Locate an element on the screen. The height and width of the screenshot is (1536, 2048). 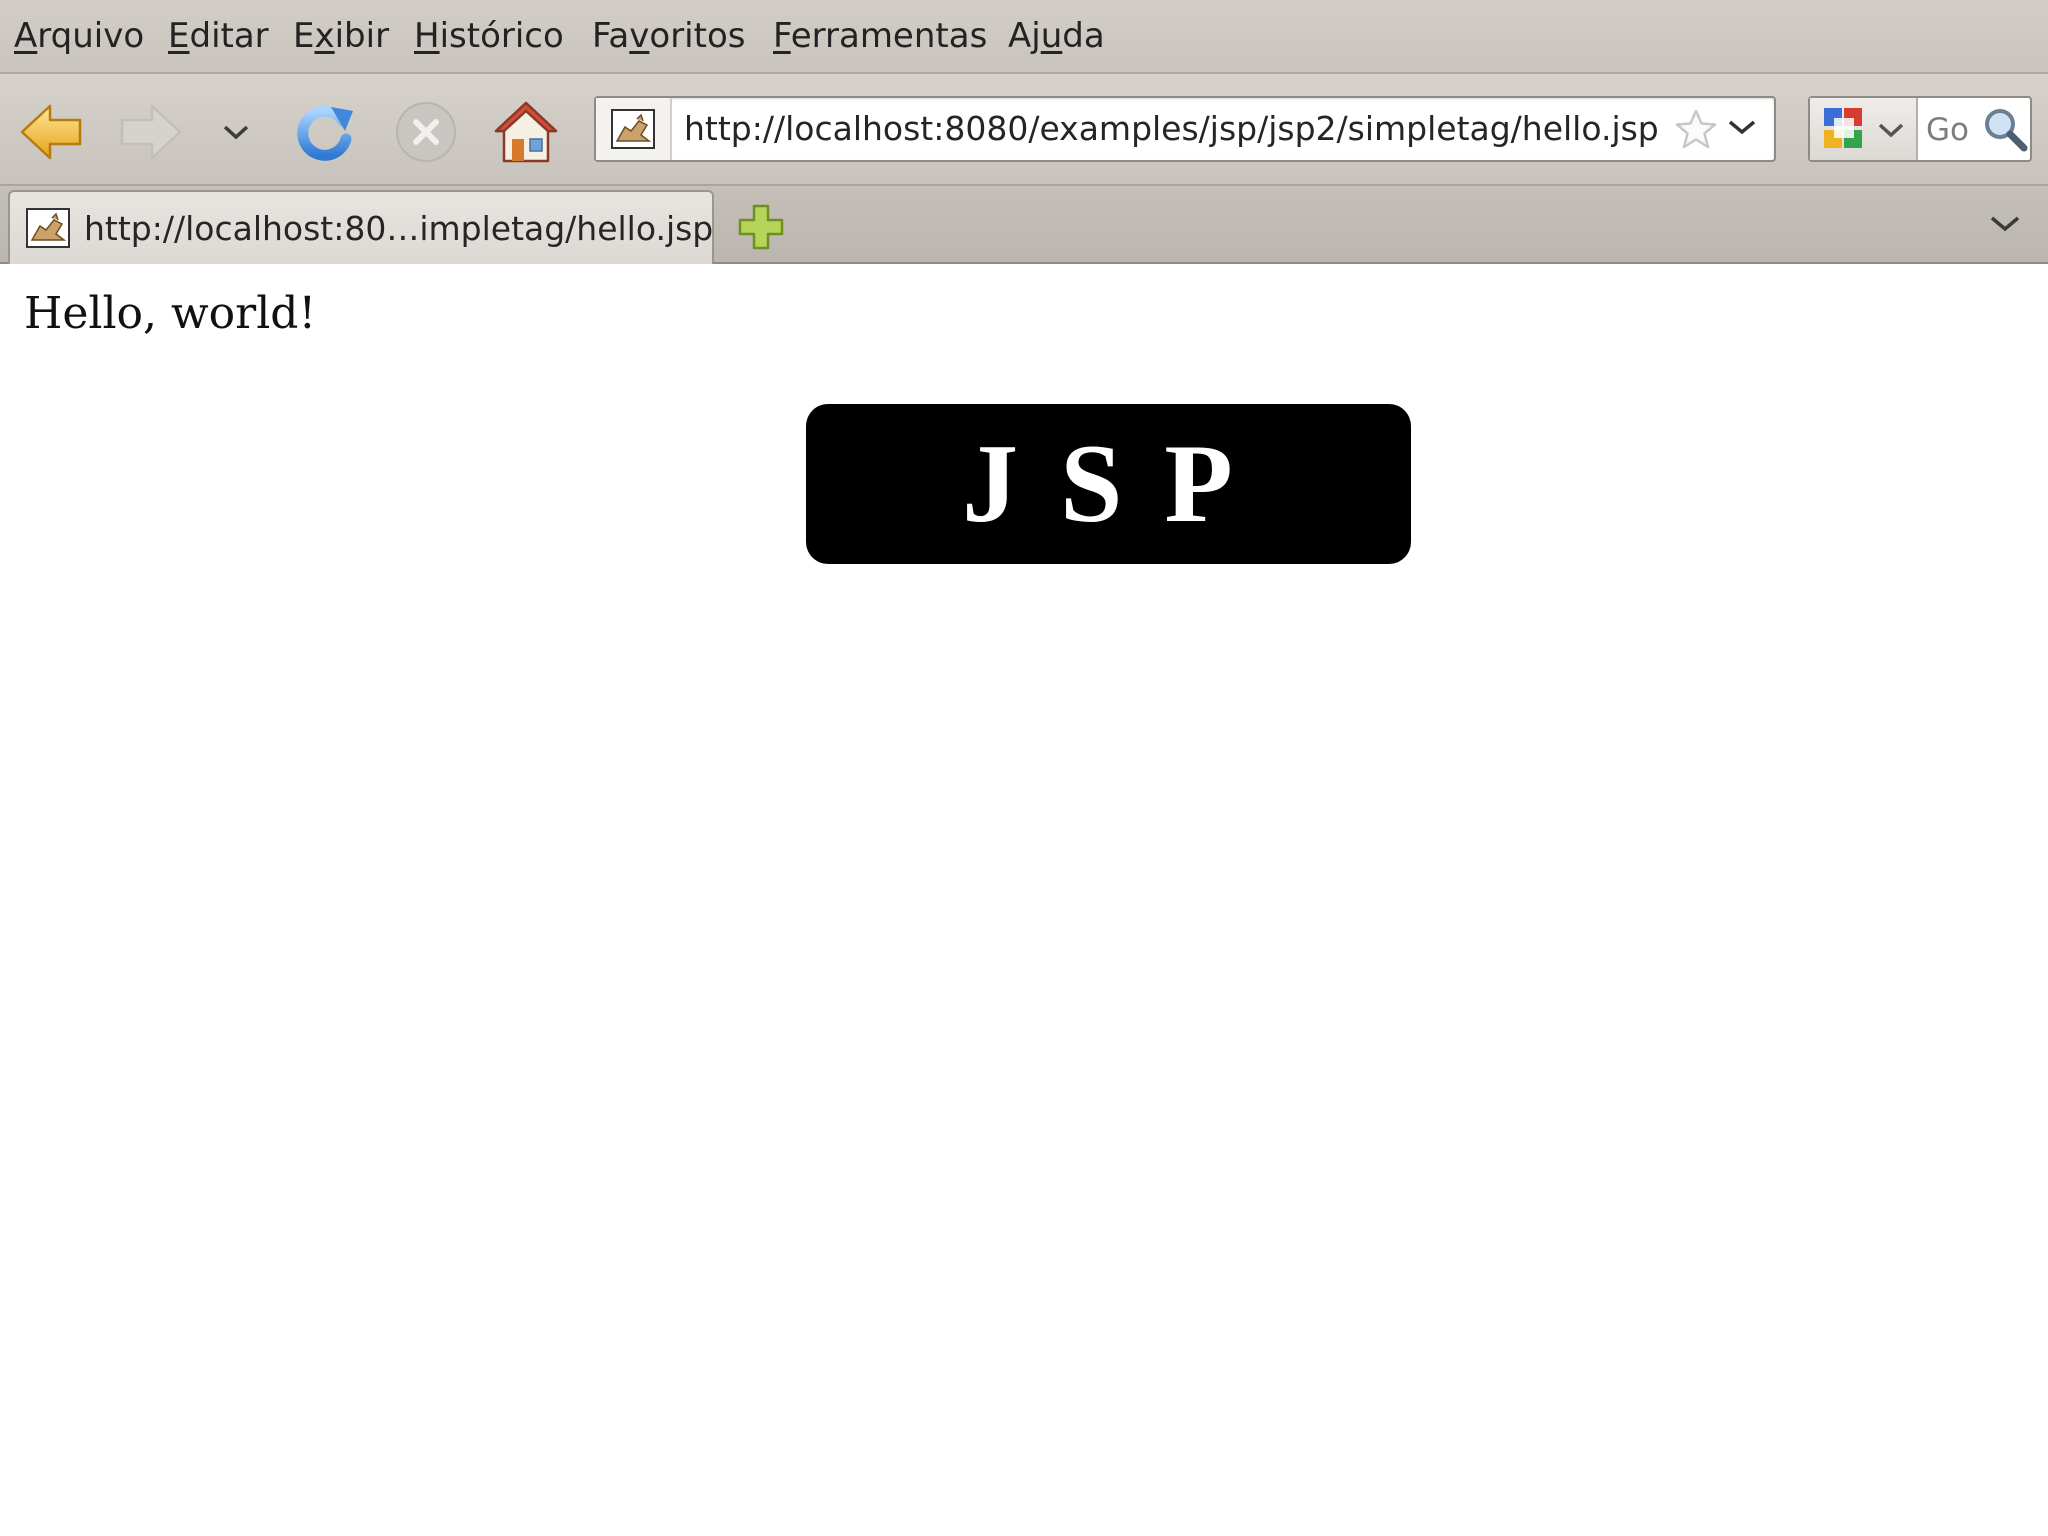
url-history-dropdown is located at coordinates (1742, 129).